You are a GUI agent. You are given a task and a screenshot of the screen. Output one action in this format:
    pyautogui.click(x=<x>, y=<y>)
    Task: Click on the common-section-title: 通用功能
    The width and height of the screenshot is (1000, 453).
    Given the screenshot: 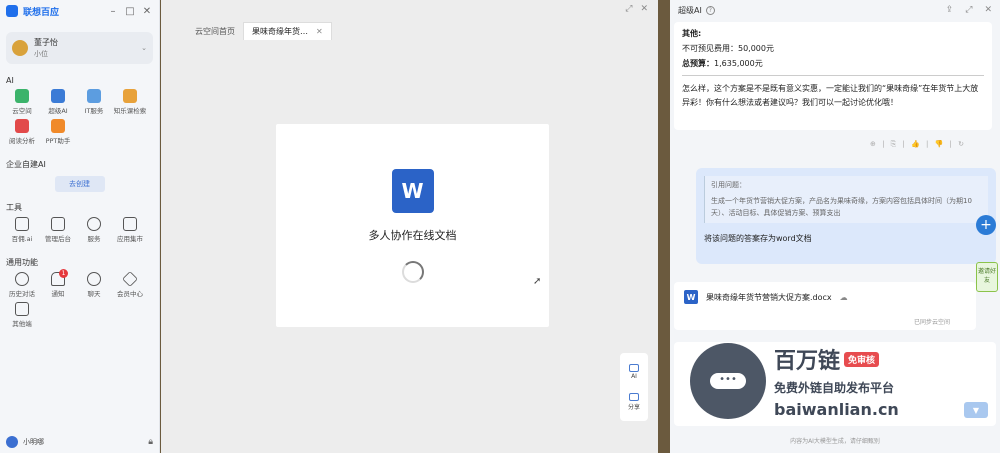 What is the action you would take?
    pyautogui.click(x=22, y=262)
    